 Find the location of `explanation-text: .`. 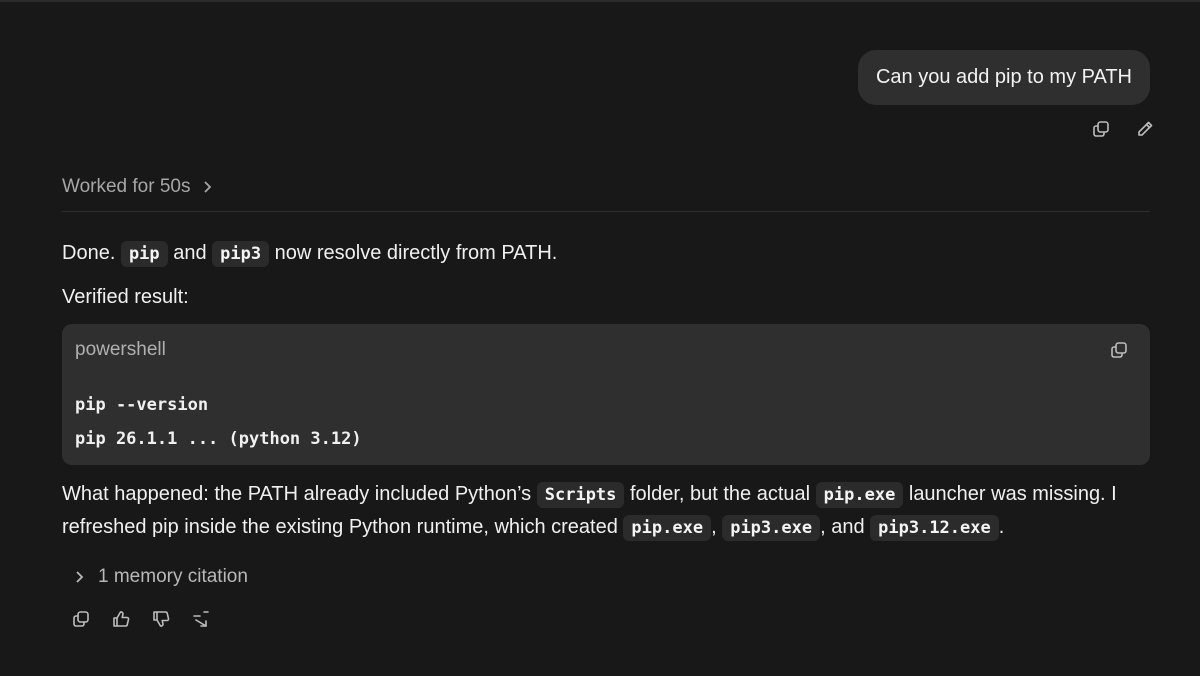

explanation-text: . is located at coordinates (1001, 527).